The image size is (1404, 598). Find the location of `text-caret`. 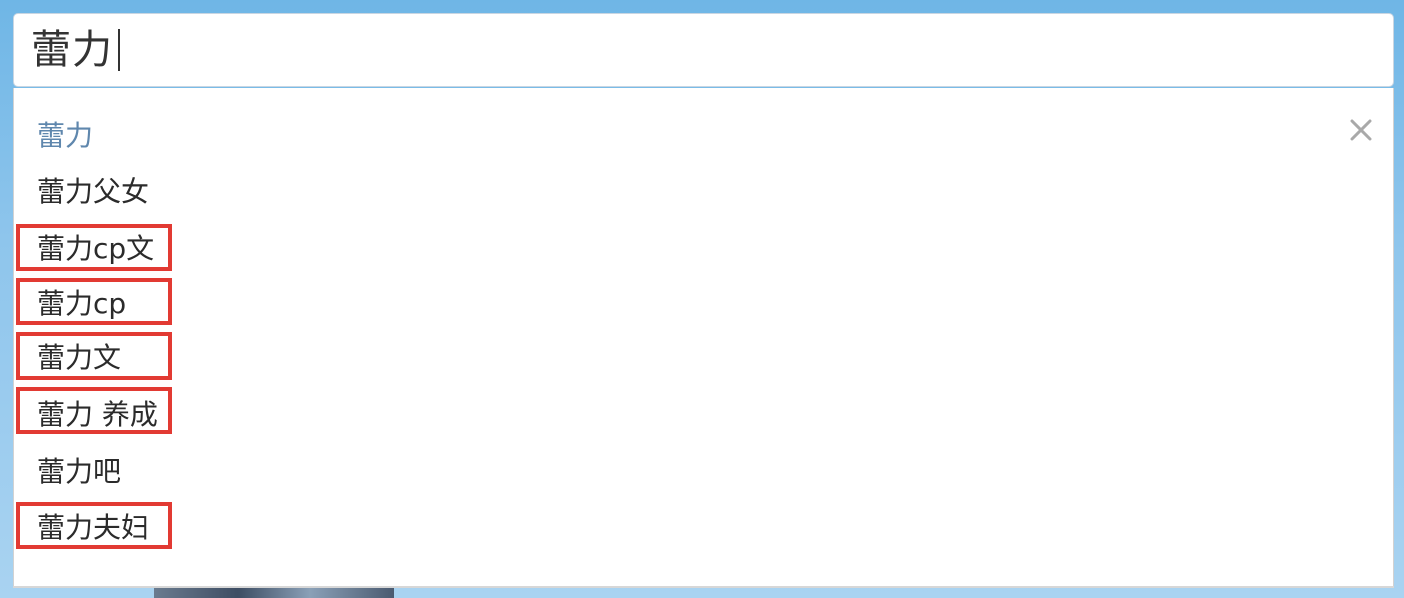

text-caret is located at coordinates (119, 50).